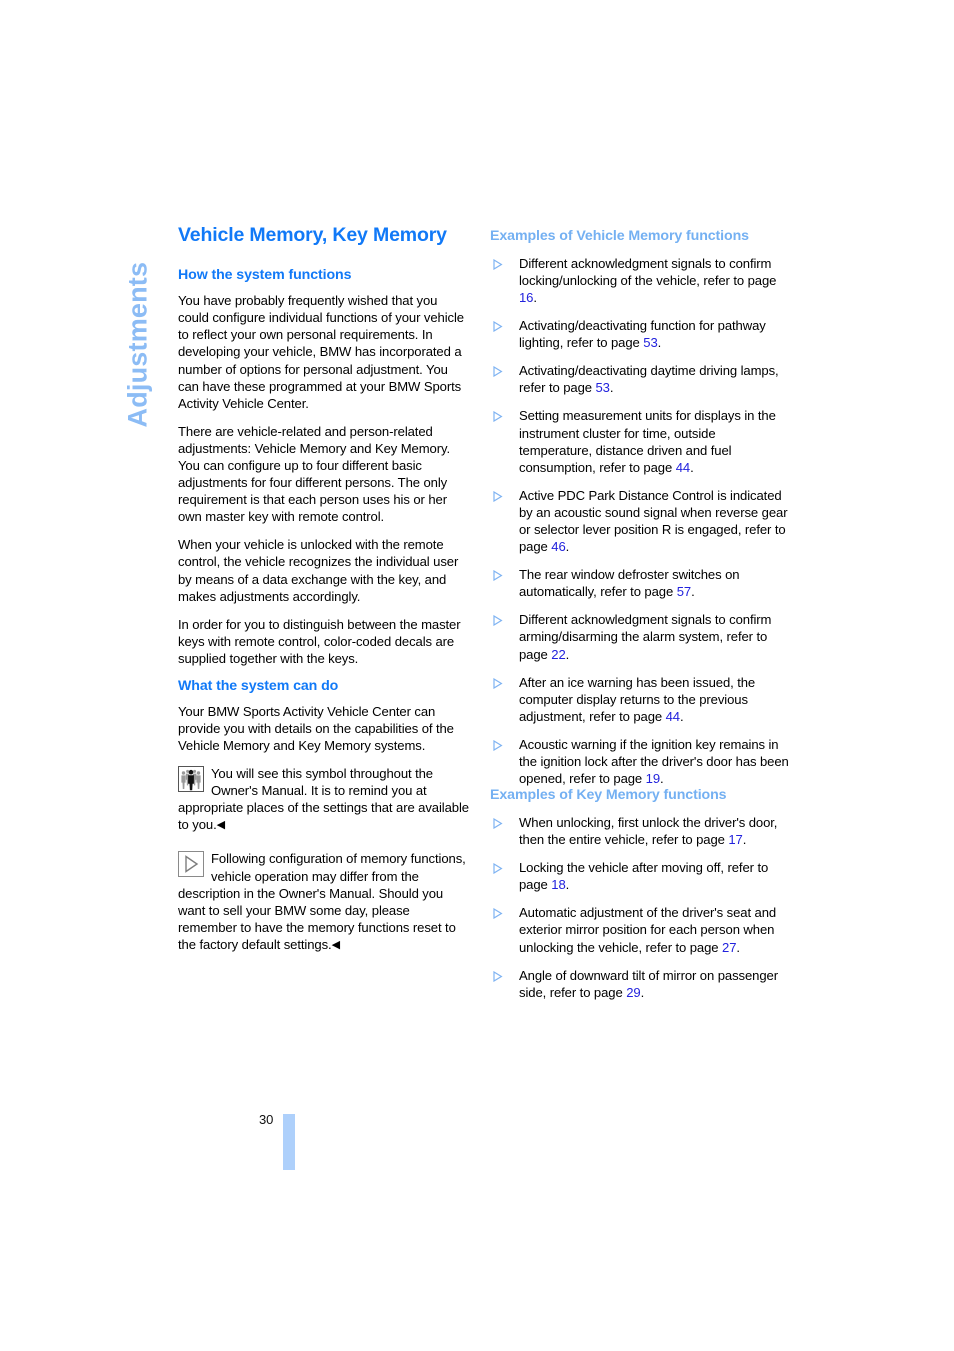 The width and height of the screenshot is (954, 1351). Describe the element at coordinates (735, 839) in the screenshot. I see `page-reference-link: 17` at that location.